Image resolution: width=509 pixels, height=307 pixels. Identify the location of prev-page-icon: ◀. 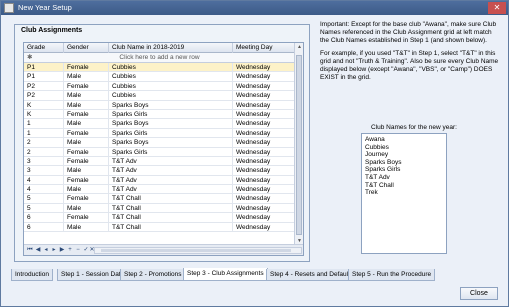
(38, 250).